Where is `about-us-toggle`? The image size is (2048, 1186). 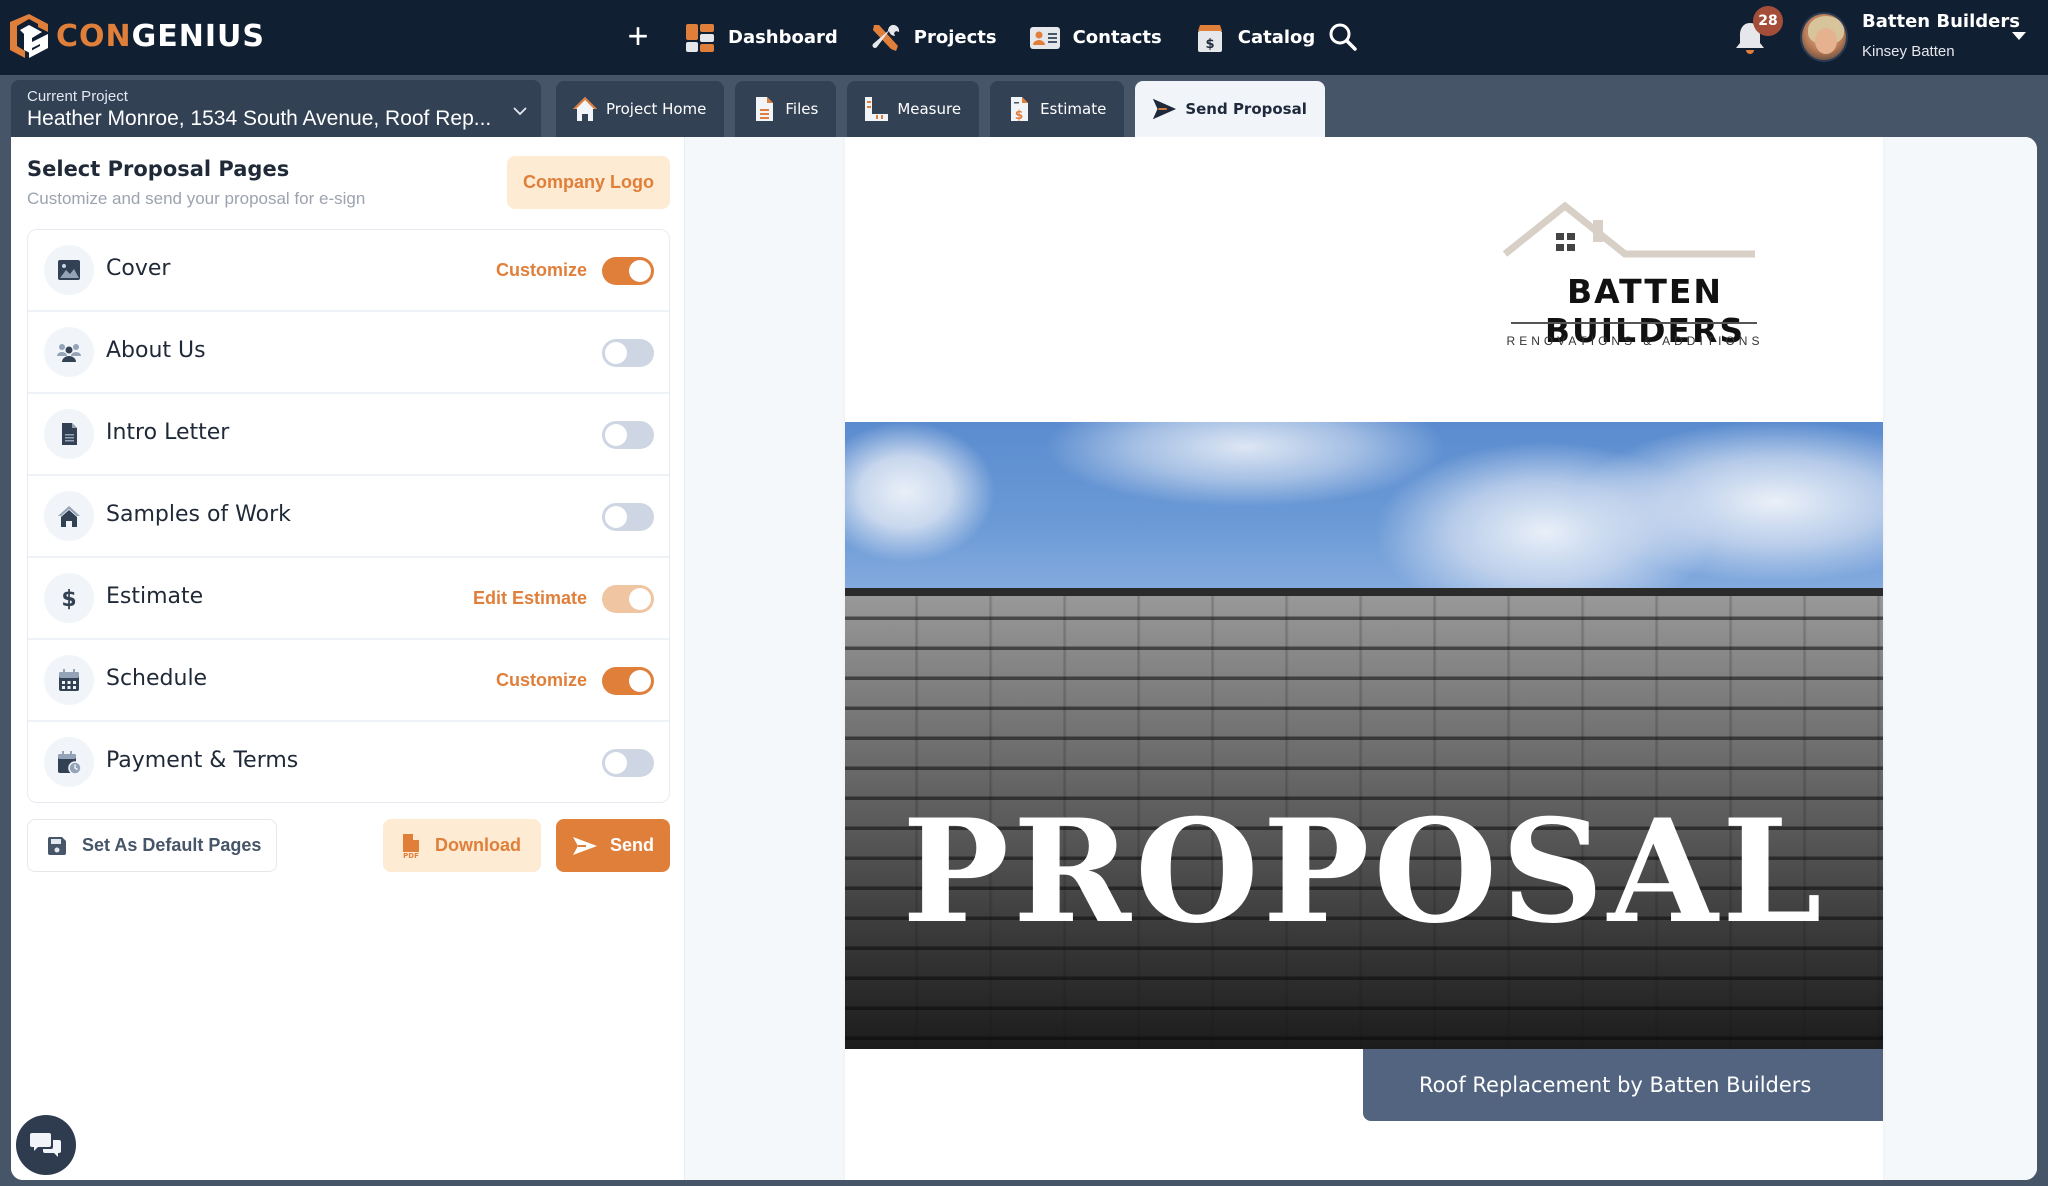 about-us-toggle is located at coordinates (628, 353).